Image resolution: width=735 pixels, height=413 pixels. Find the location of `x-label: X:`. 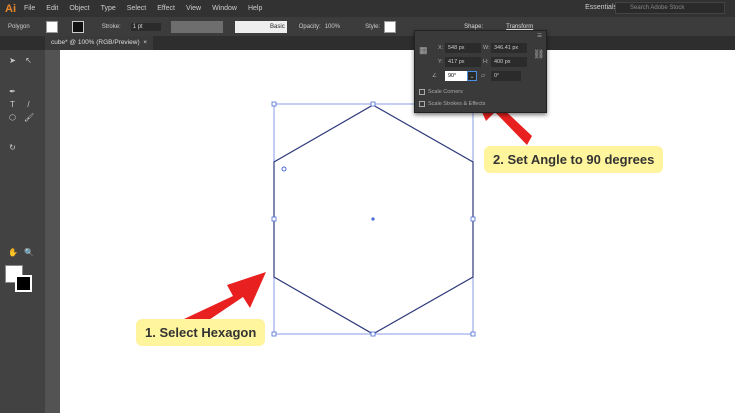

x-label: X: is located at coordinates (441, 48).